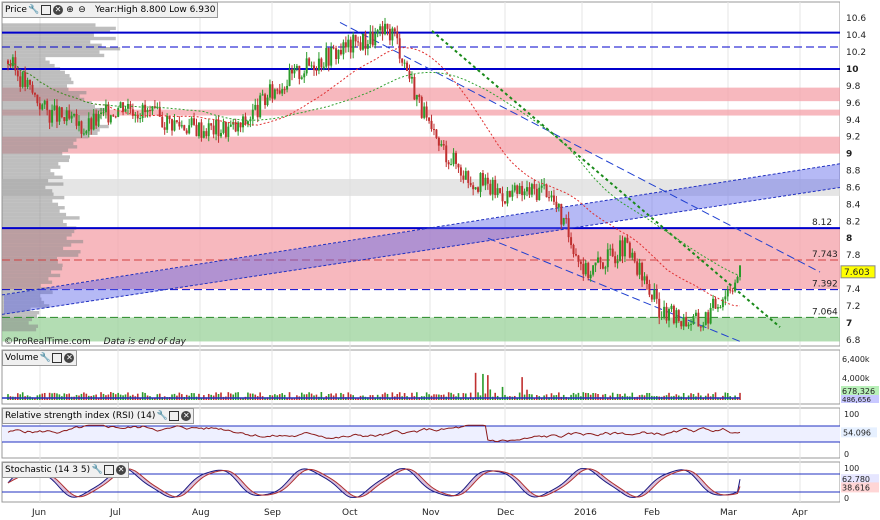 This screenshot has height=520, width=880. Describe the element at coordinates (853, 307) in the screenshot. I see `y-tick-label: 7.2` at that location.